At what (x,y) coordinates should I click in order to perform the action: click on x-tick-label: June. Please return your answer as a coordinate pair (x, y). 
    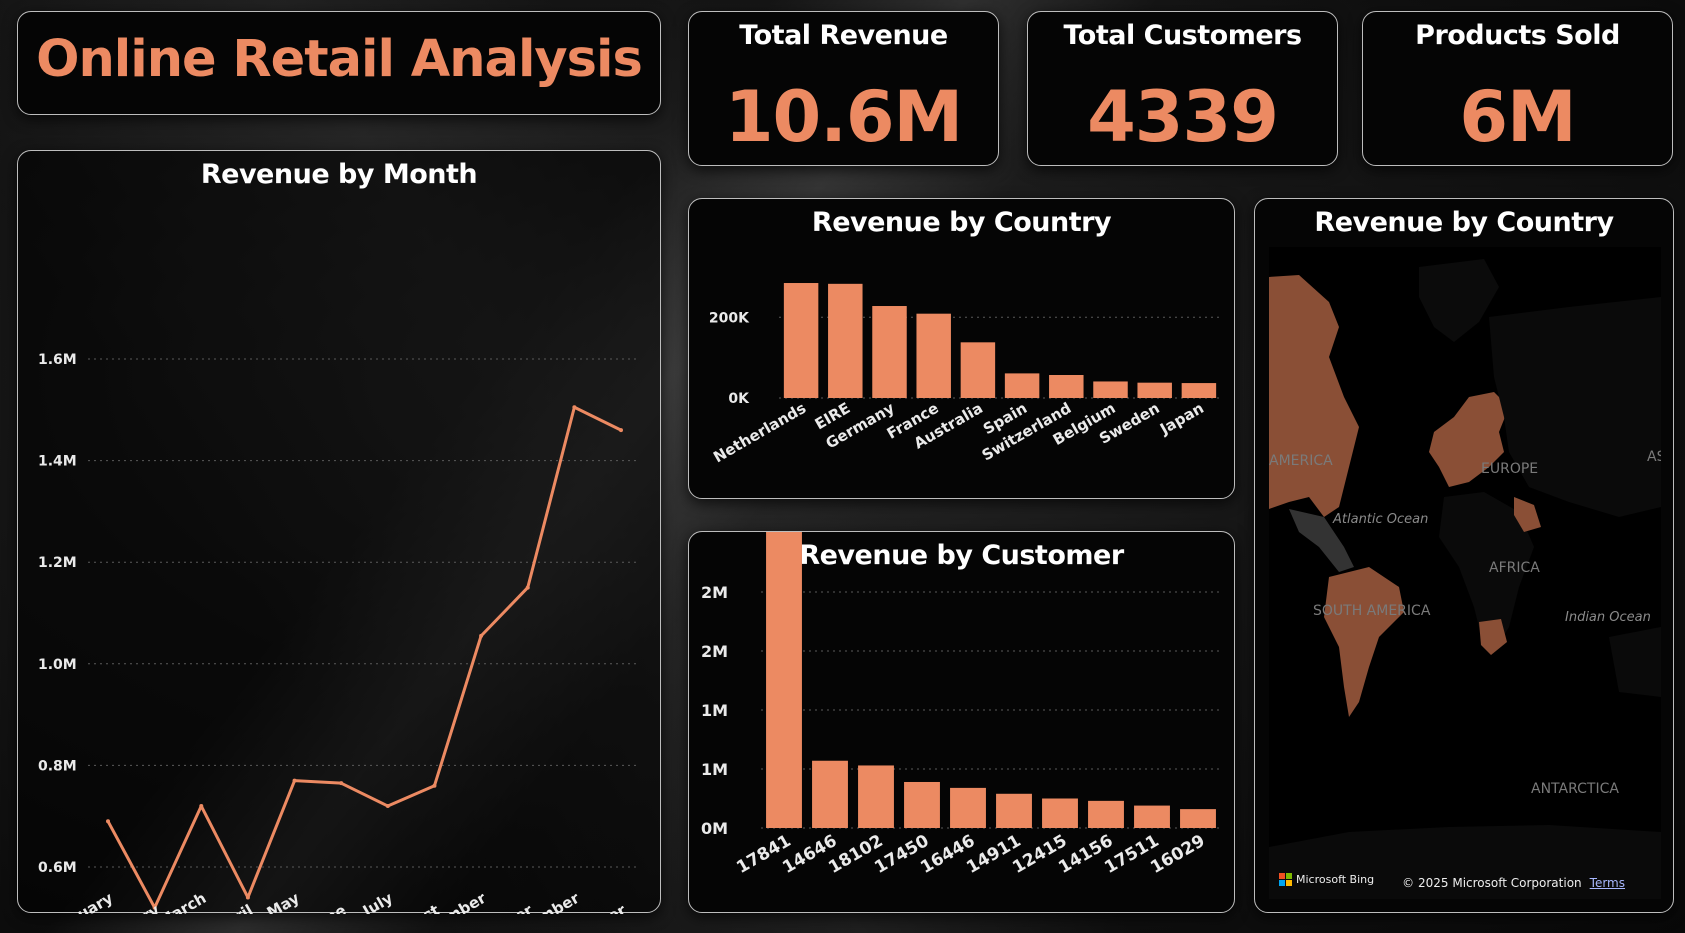
    Looking at the image, I should click on (328, 907).